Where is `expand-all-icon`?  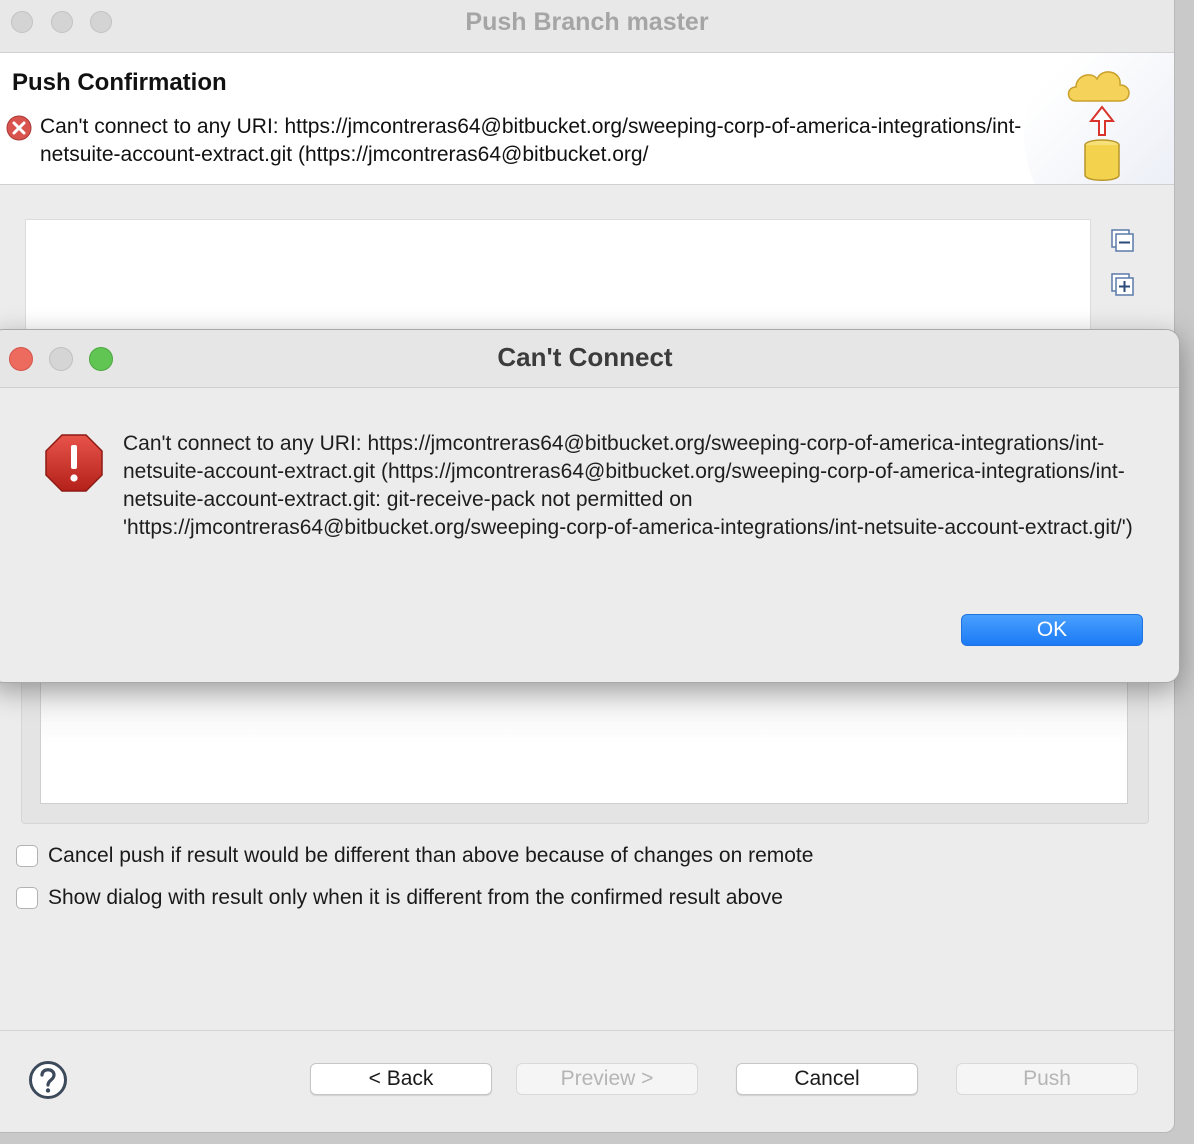 expand-all-icon is located at coordinates (1123, 285).